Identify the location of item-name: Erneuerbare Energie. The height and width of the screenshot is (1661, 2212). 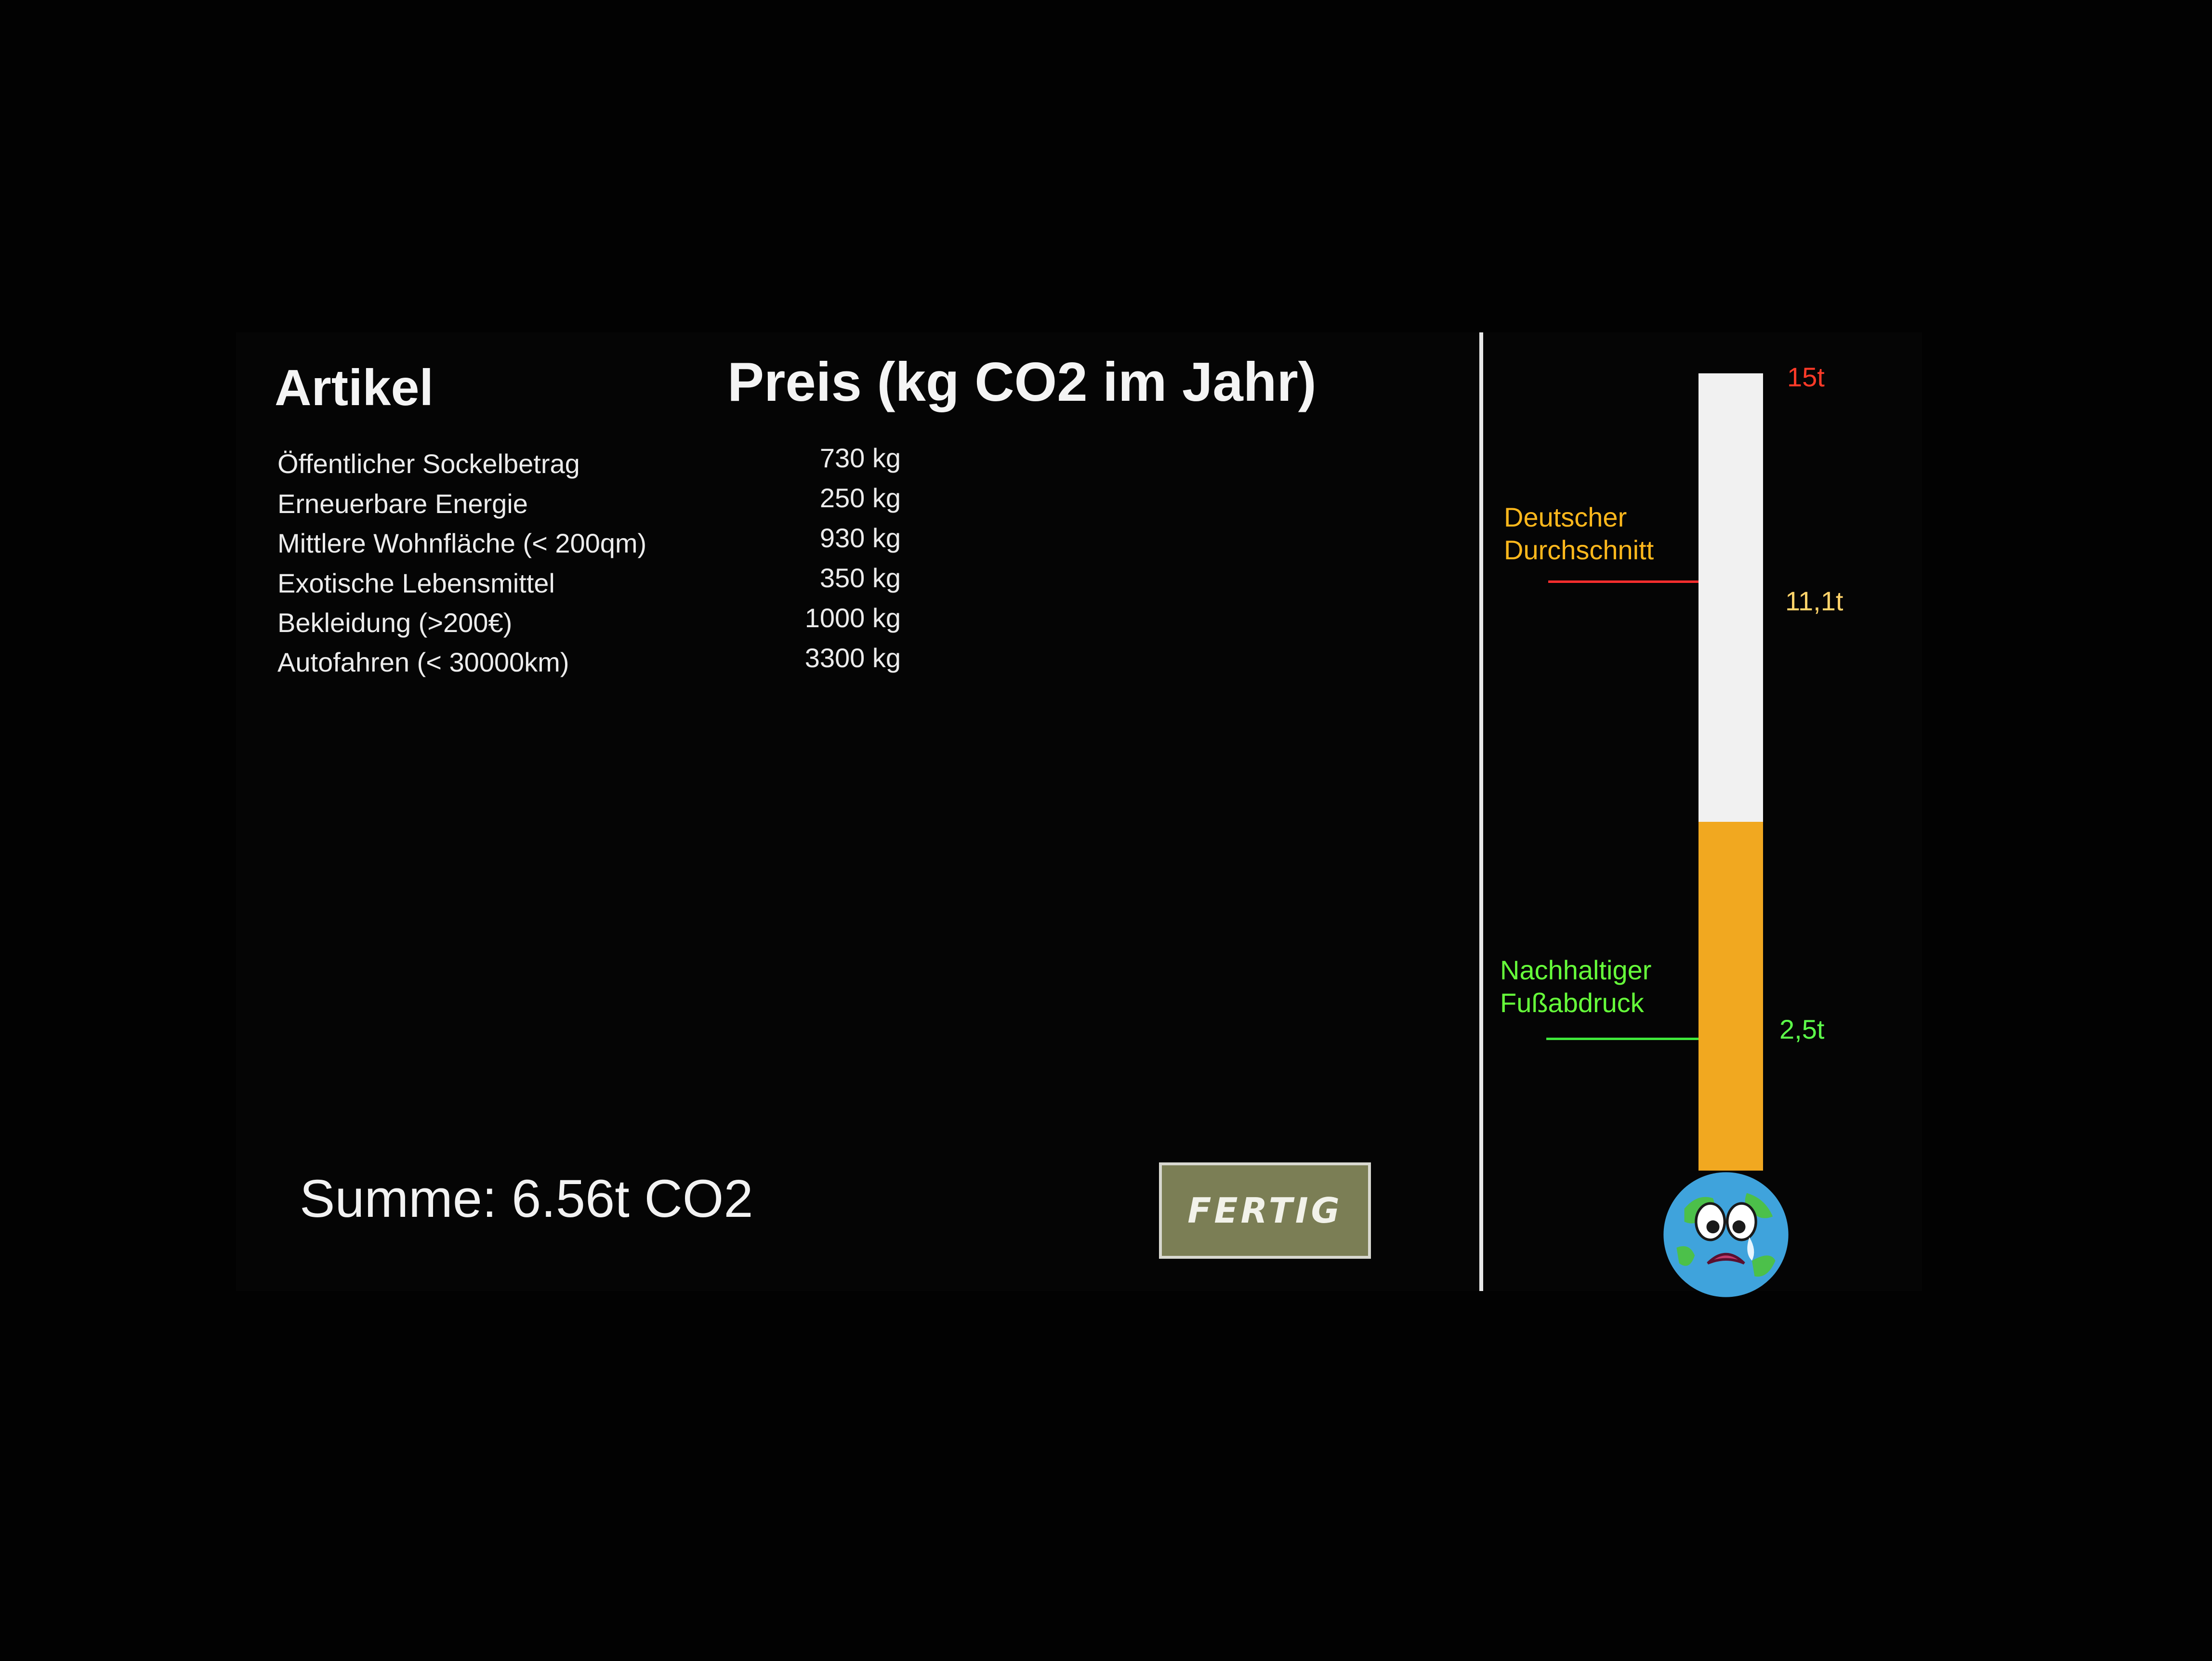
(402, 504).